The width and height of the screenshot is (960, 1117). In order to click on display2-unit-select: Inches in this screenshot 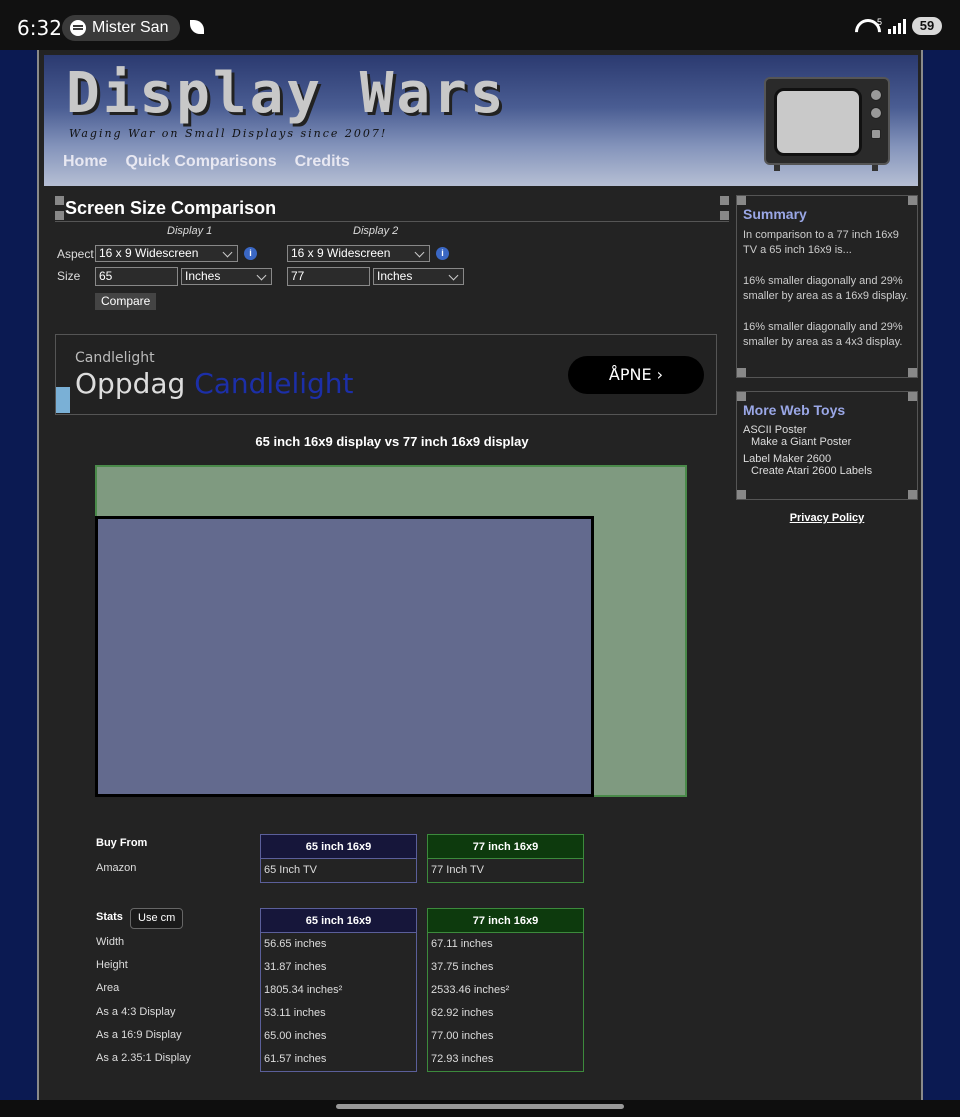, I will do `click(418, 276)`.